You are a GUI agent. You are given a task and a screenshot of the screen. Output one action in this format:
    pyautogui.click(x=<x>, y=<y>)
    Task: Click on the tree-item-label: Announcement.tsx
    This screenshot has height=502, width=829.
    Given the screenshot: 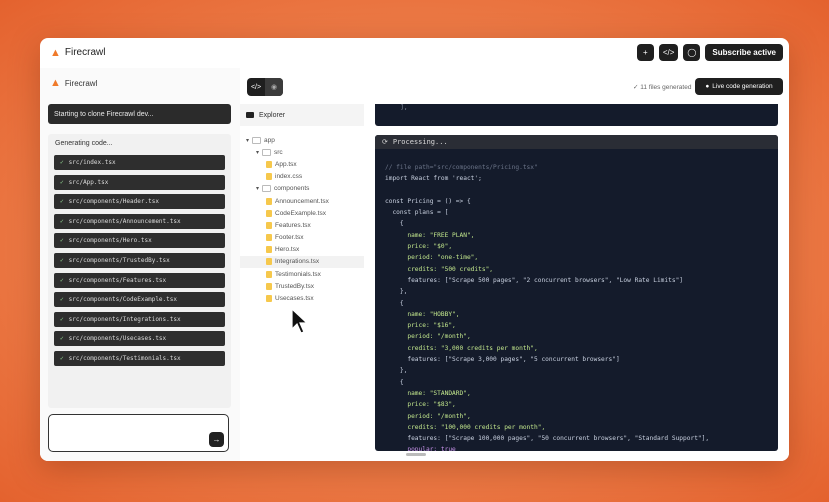 What is the action you would take?
    pyautogui.click(x=302, y=201)
    